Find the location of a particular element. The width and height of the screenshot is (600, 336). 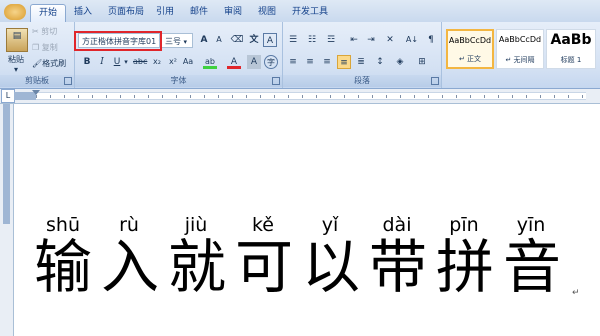

vertical-ruler is located at coordinates (7, 220).